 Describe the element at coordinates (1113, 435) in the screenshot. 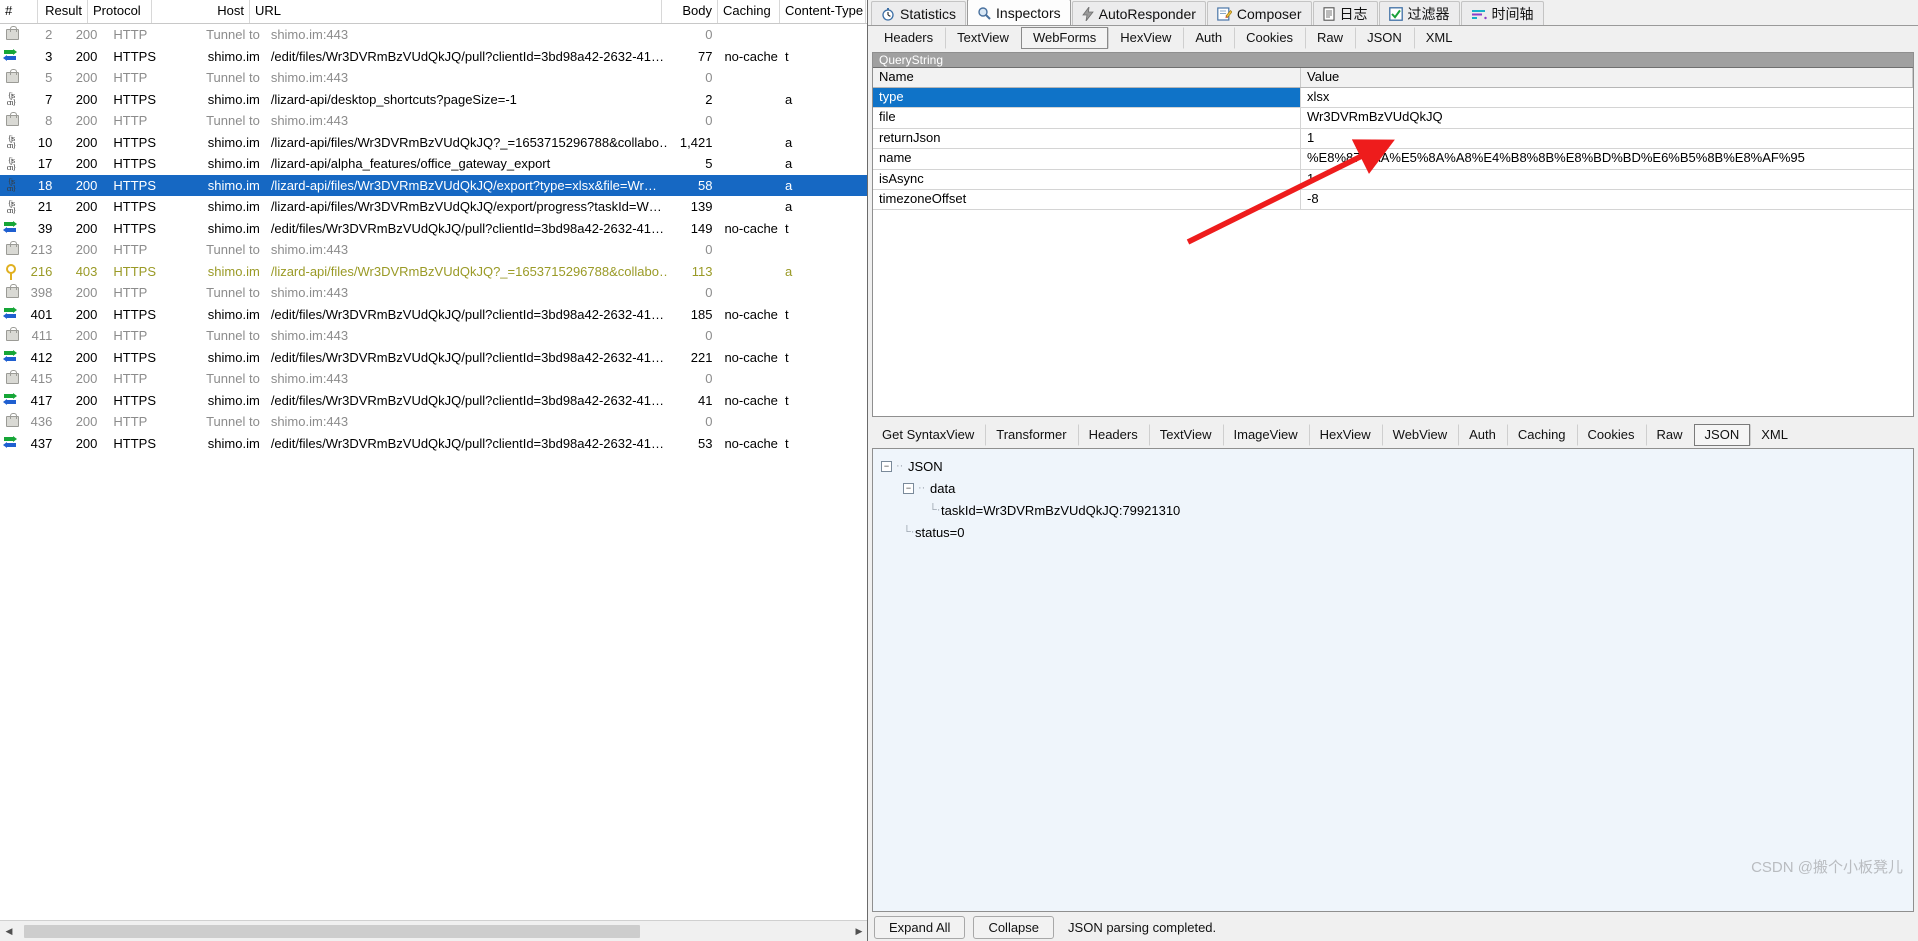

I see `response-tab-headers: Headers` at that location.